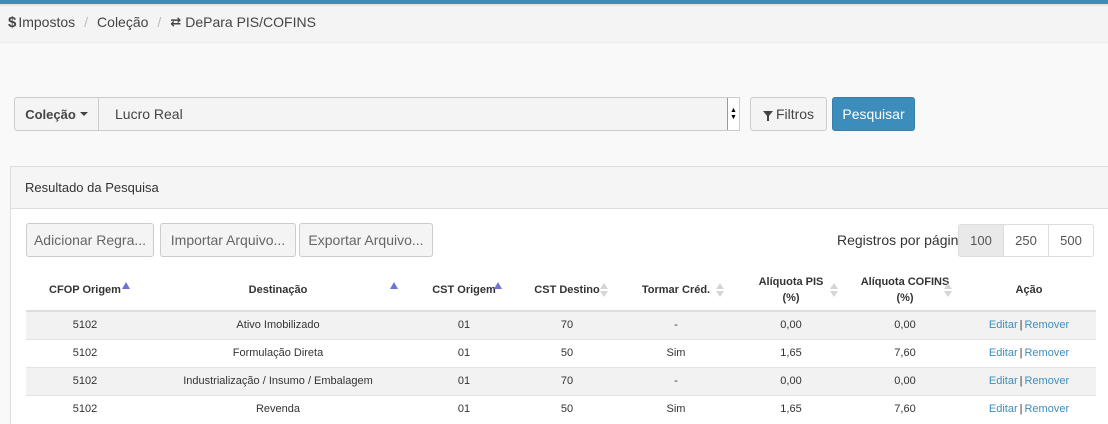 Image resolution: width=1108 pixels, height=424 pixels. I want to click on col-cst-destino: CST Destino, so click(567, 290).